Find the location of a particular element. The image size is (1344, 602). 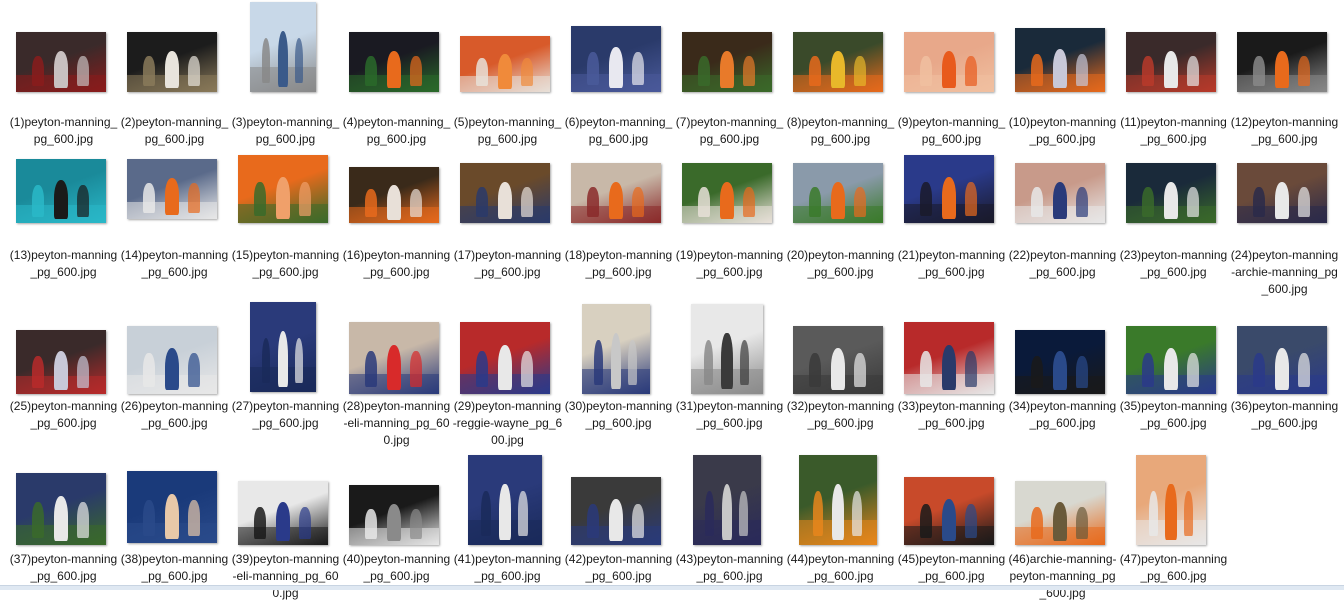

file-item: (4)peyton-manning_pg_600.jpg is located at coordinates (396, 82).